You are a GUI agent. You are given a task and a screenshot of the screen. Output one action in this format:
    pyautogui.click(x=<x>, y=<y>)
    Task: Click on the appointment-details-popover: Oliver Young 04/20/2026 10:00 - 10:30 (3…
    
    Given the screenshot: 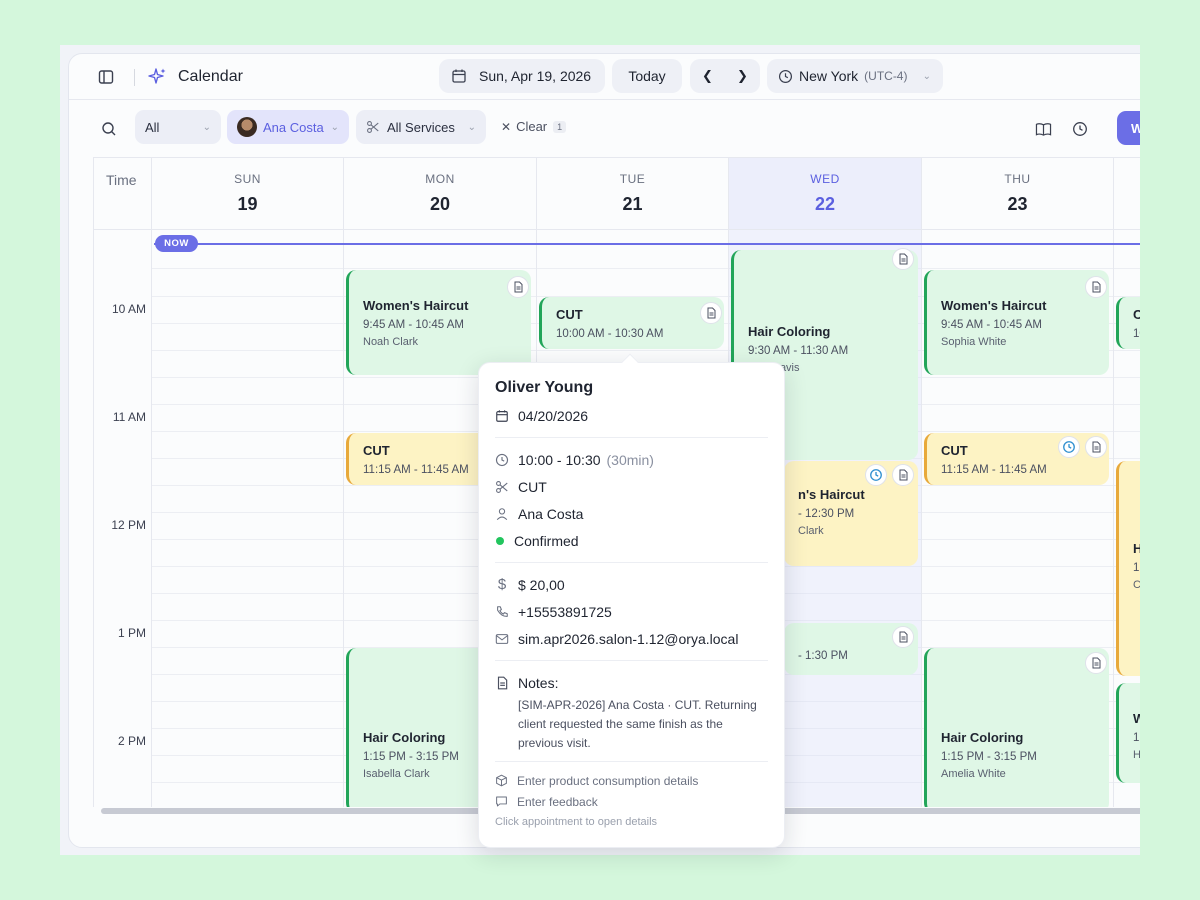 What is the action you would take?
    pyautogui.click(x=631, y=600)
    